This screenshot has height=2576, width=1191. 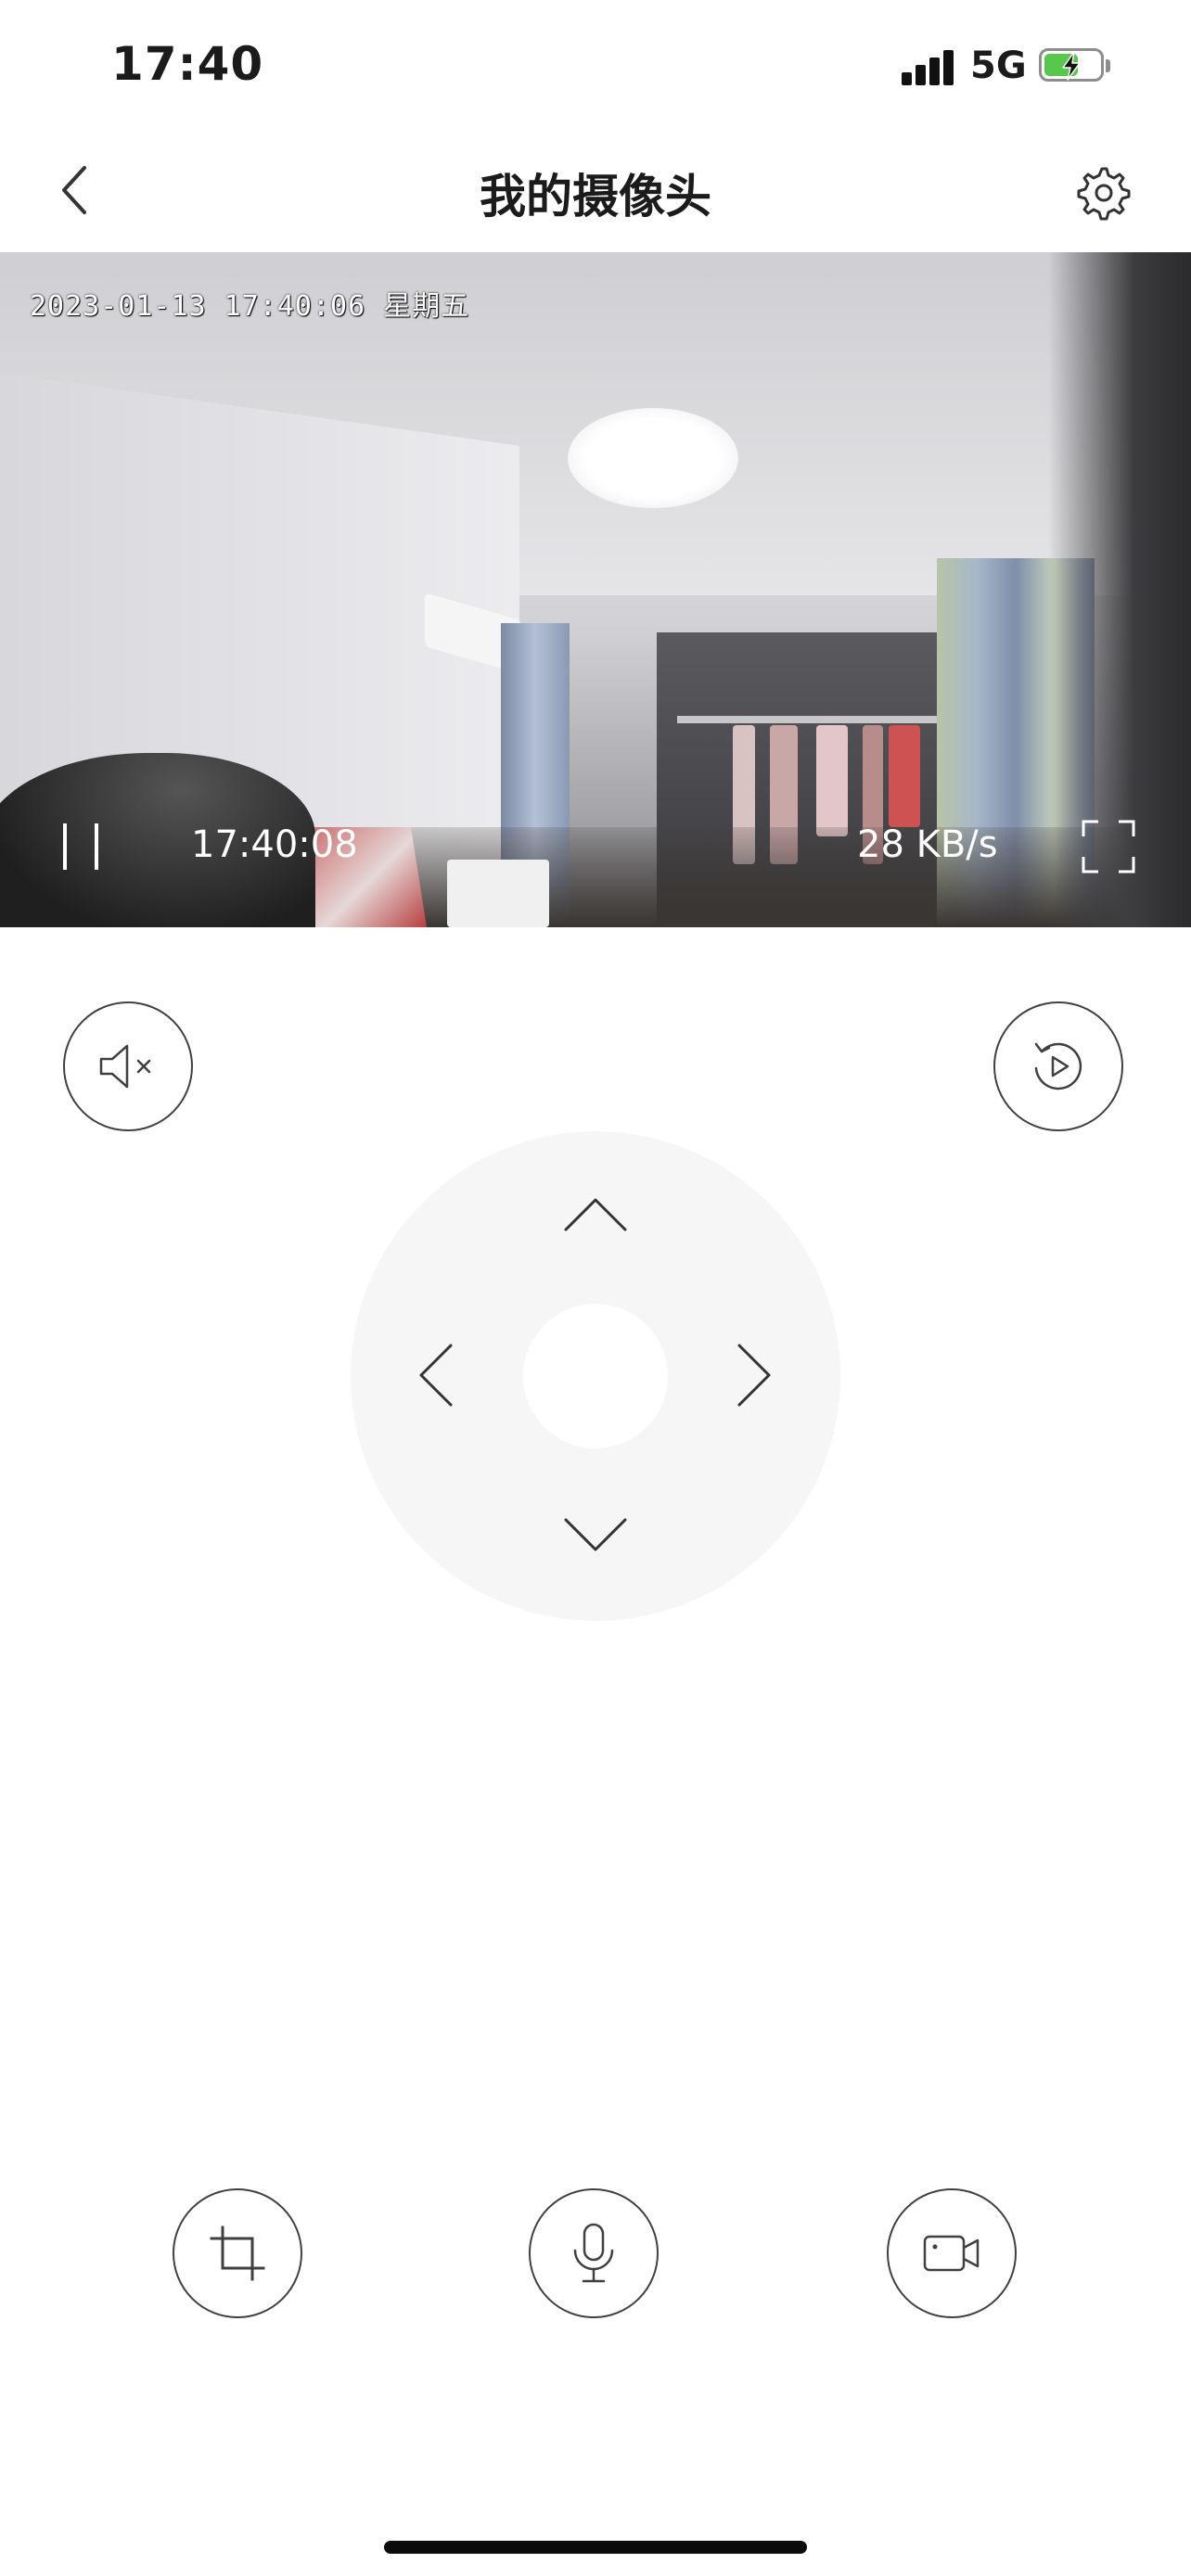 I want to click on home-indicator, so click(x=595, y=2547).